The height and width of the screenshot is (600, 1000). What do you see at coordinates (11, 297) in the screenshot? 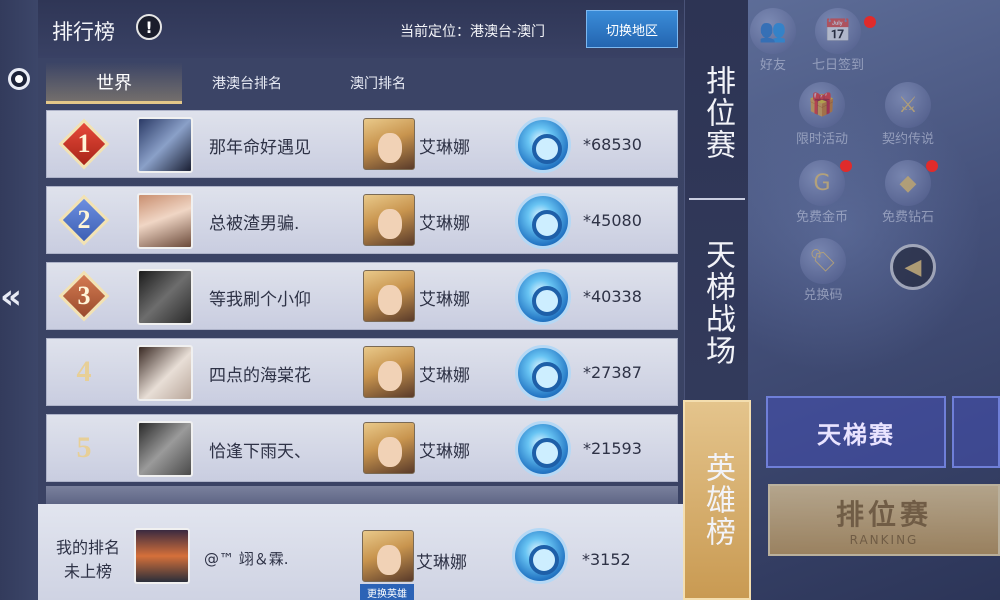
I see `collapse-arrow-icon: «` at bounding box center [11, 297].